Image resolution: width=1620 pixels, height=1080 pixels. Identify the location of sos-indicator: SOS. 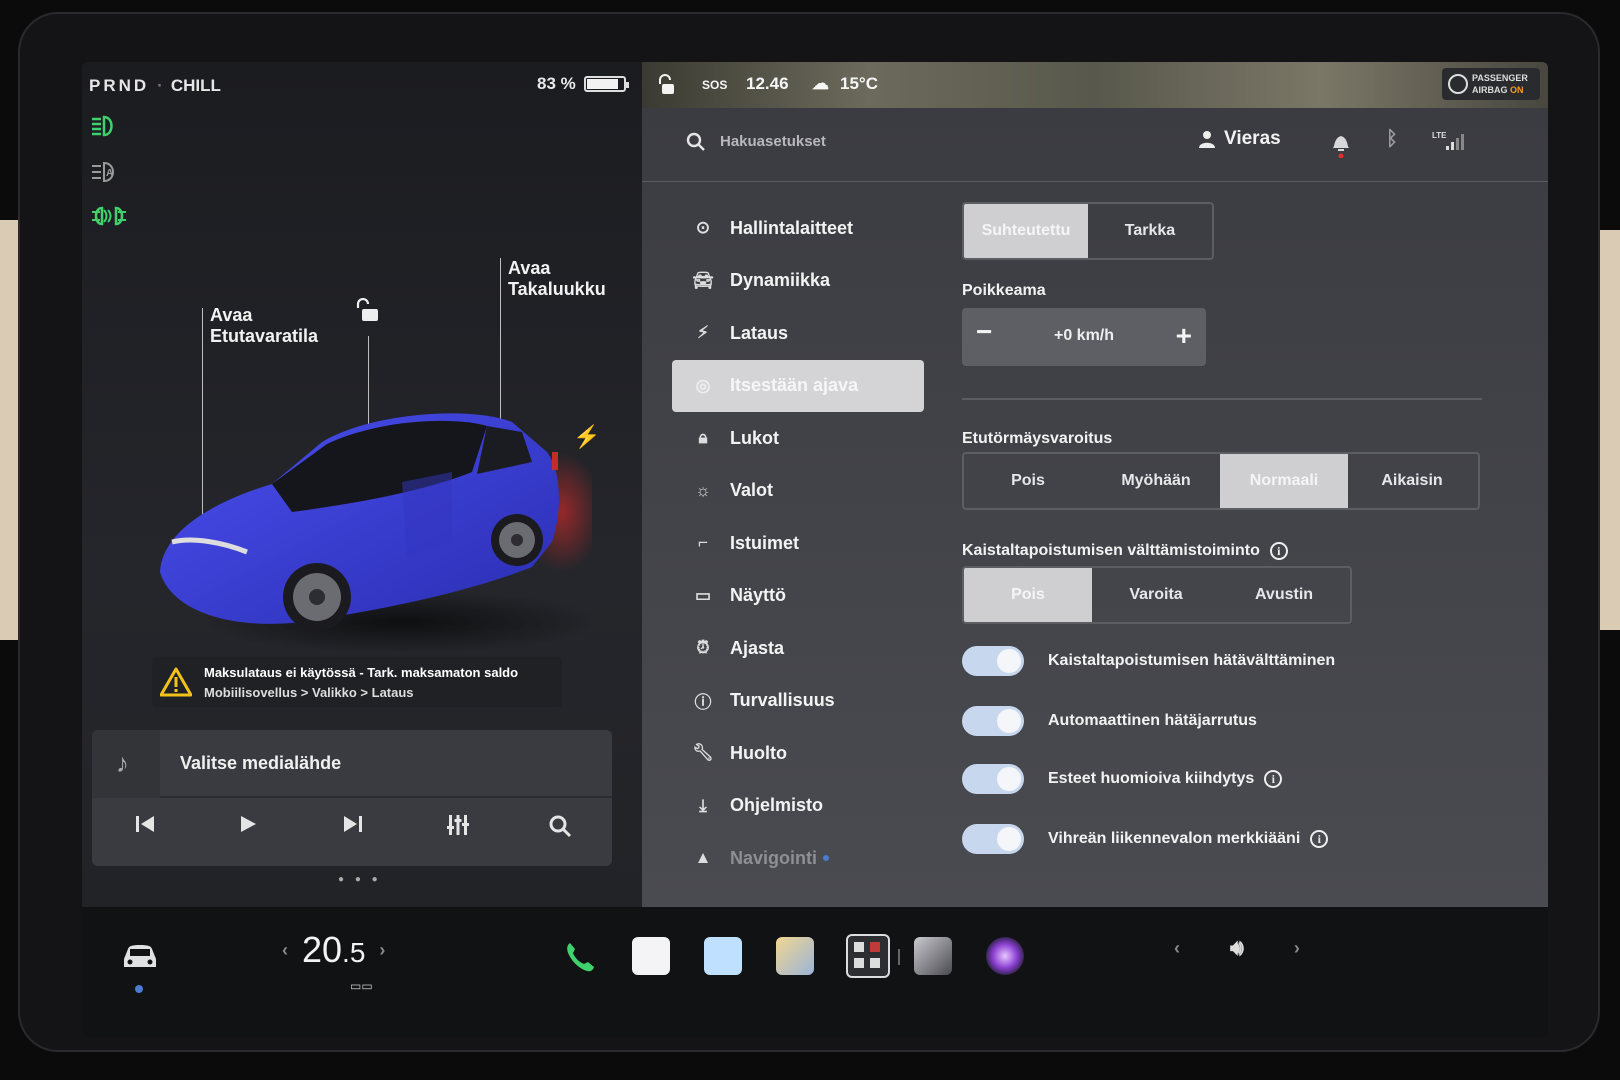
(715, 85).